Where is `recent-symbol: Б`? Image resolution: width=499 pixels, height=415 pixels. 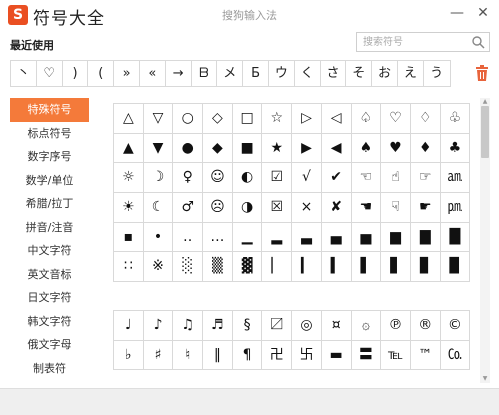
recent-symbol: Б is located at coordinates (256, 73).